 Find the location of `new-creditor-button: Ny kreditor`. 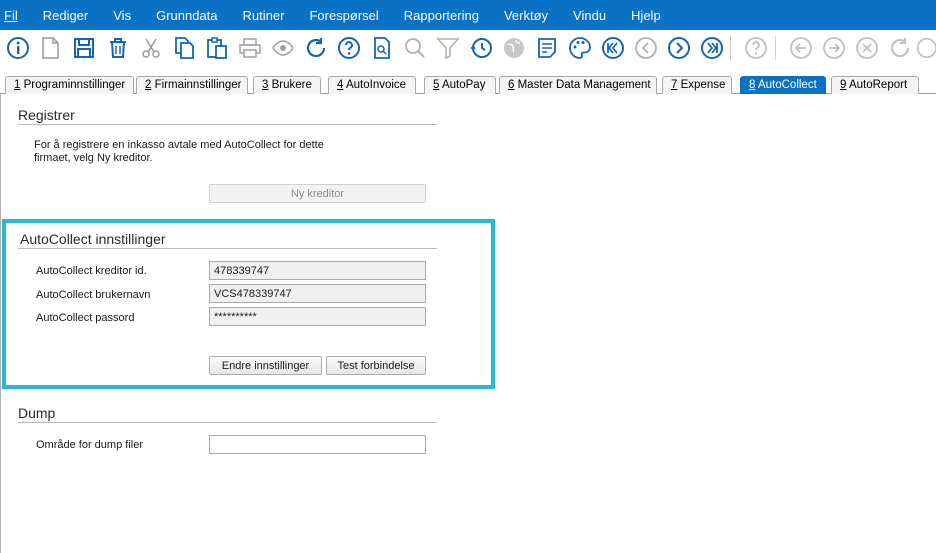

new-creditor-button: Ny kreditor is located at coordinates (317, 193).